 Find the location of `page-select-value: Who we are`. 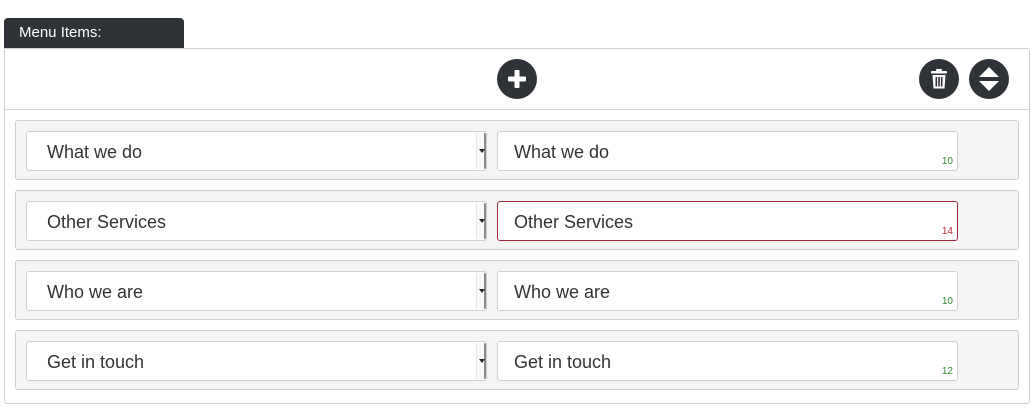

page-select-value: Who we are is located at coordinates (95, 292).